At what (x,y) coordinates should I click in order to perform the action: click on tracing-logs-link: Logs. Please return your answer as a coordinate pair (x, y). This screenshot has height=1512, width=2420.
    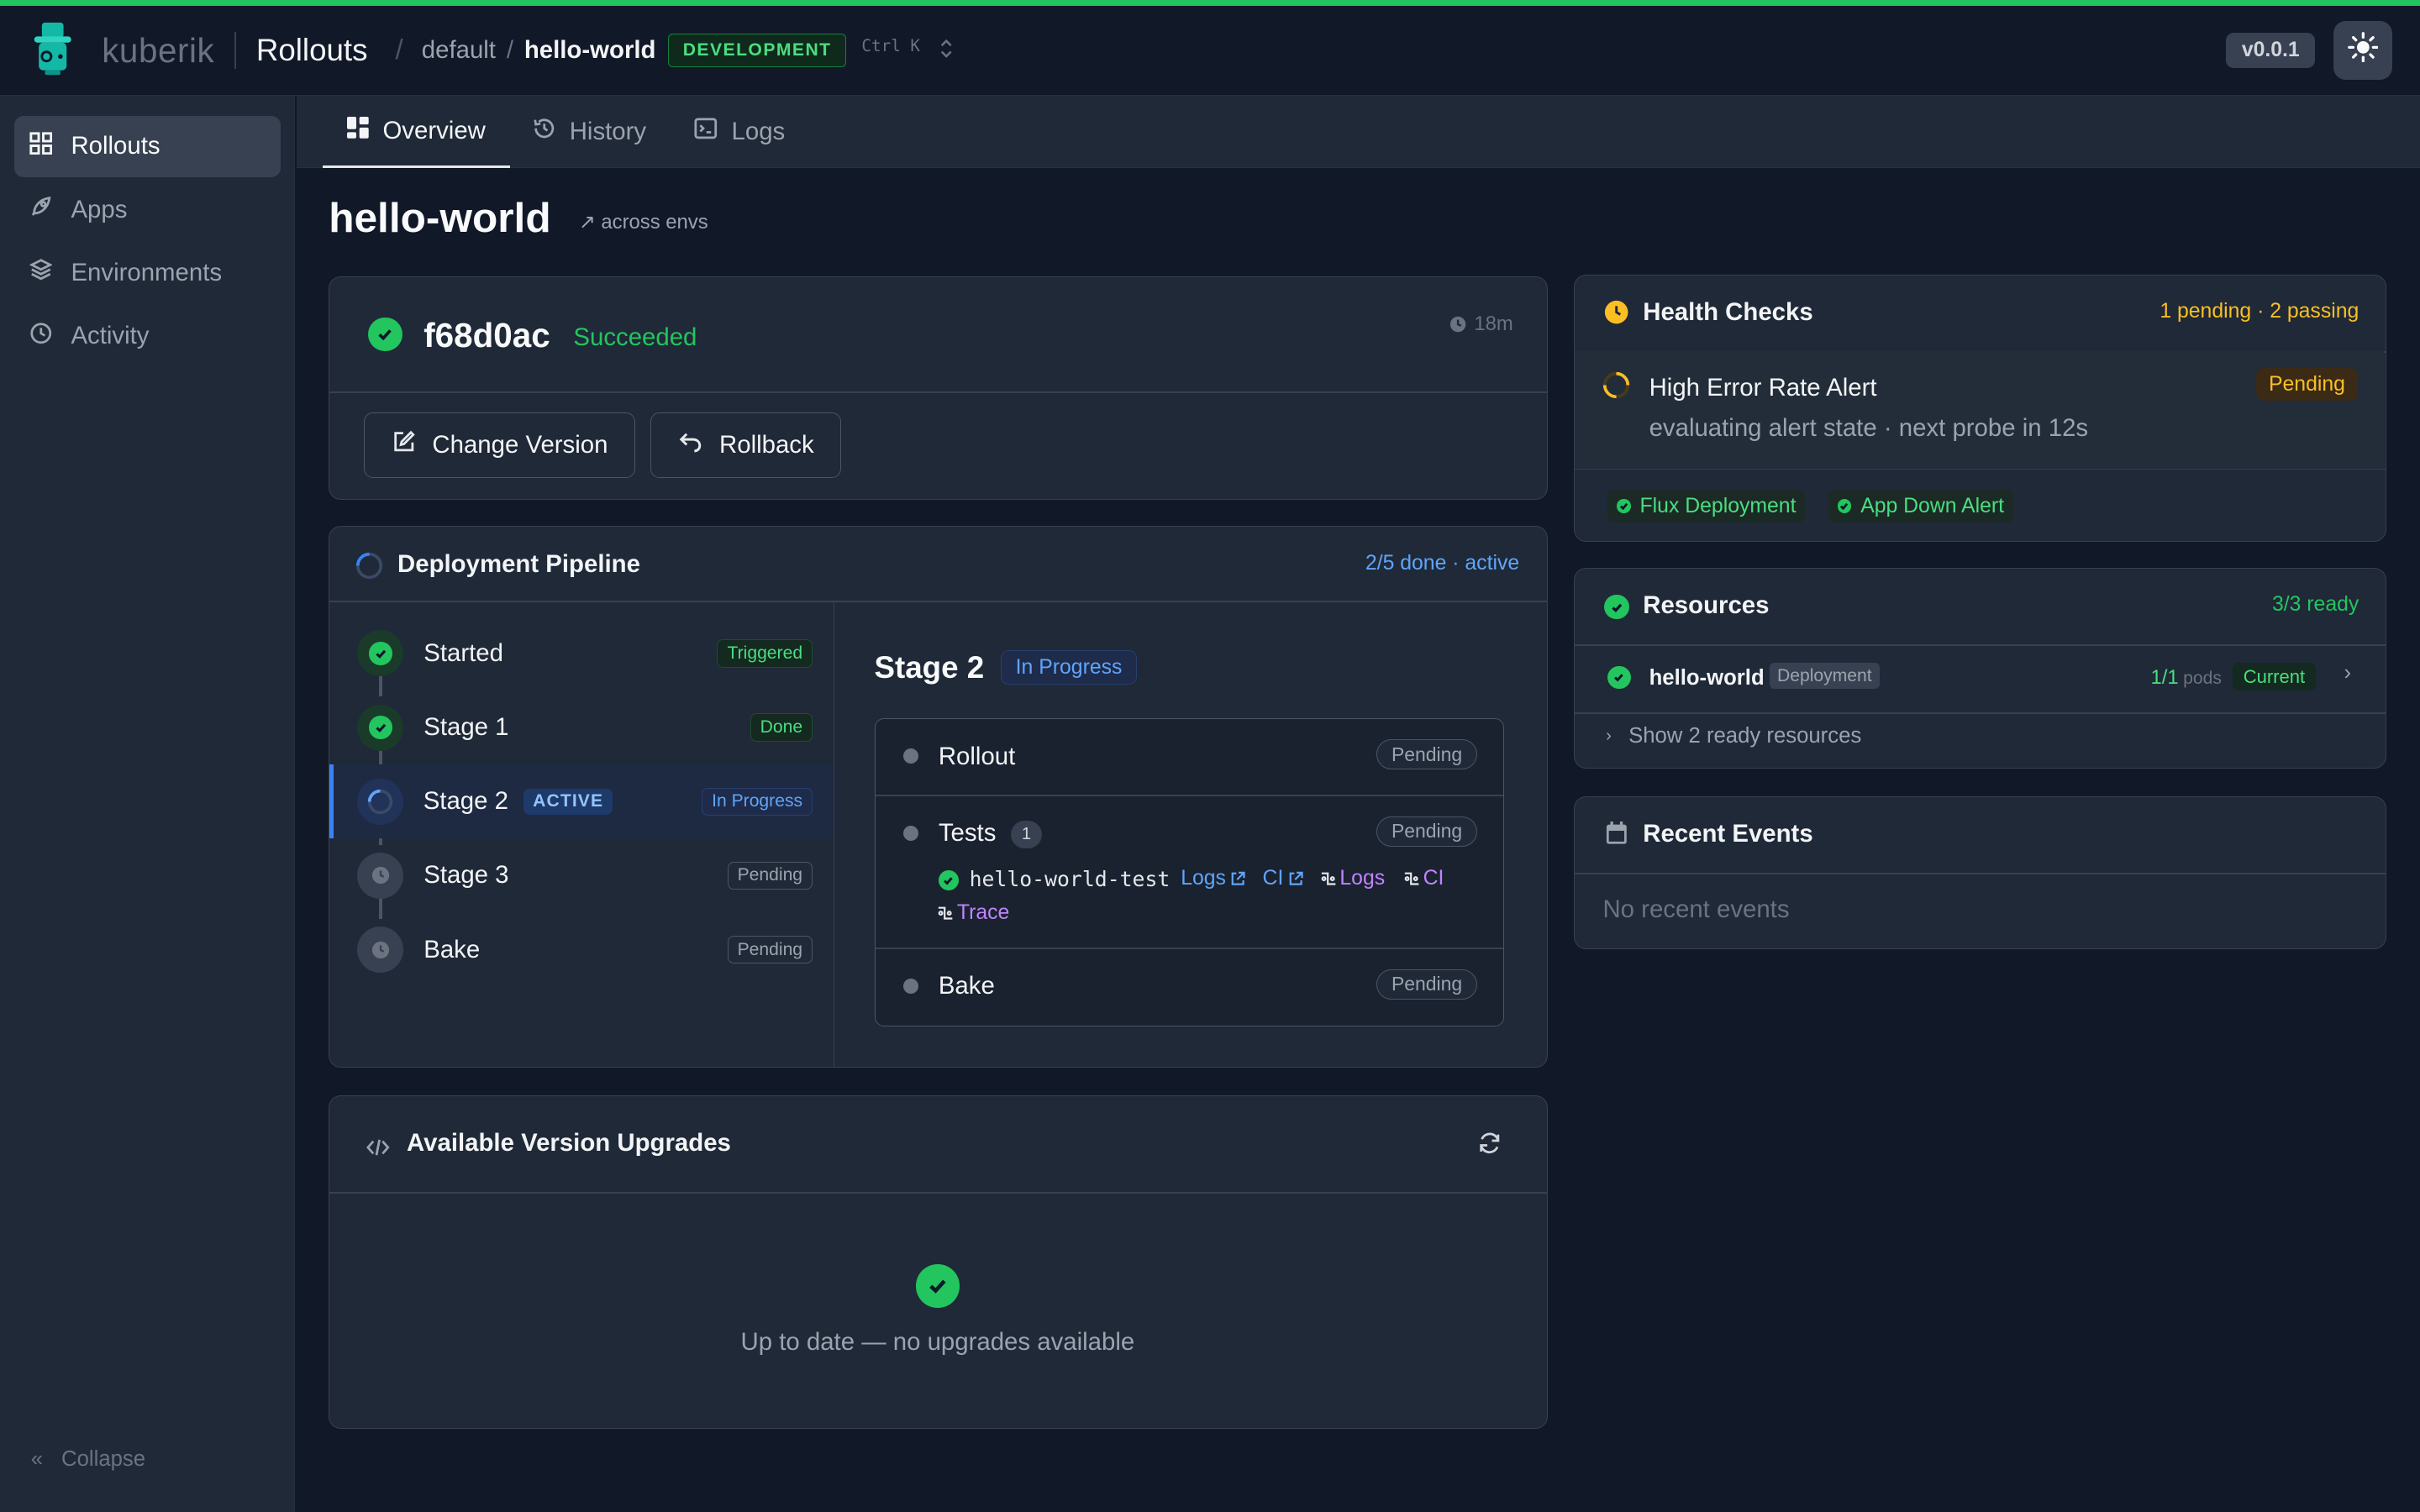
    Looking at the image, I should click on (1352, 878).